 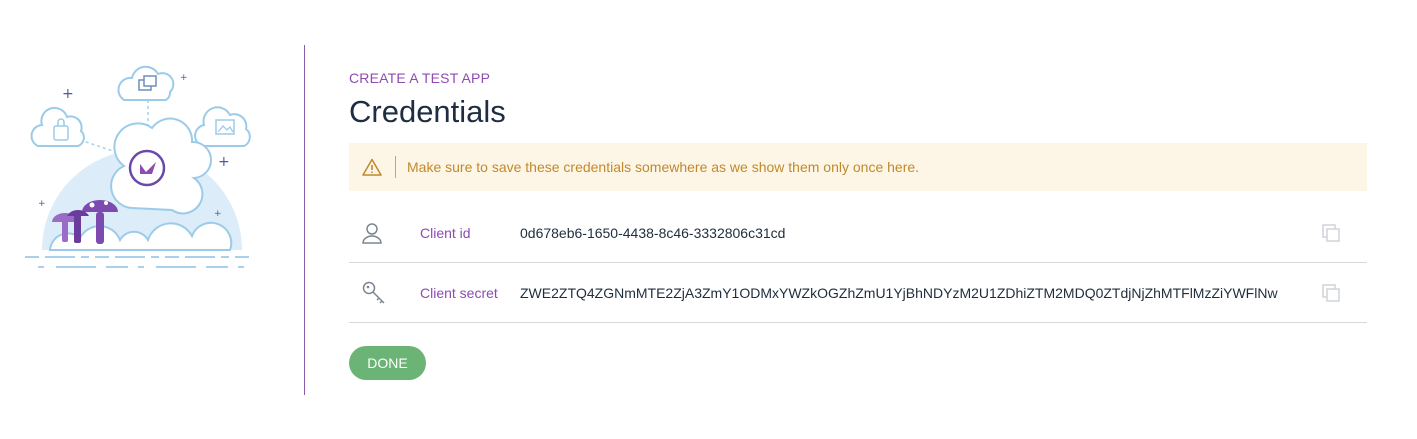 I want to click on client-id-value: 0d678eb6-1650-4438-8c46-3332806c31cd, so click(x=653, y=232).